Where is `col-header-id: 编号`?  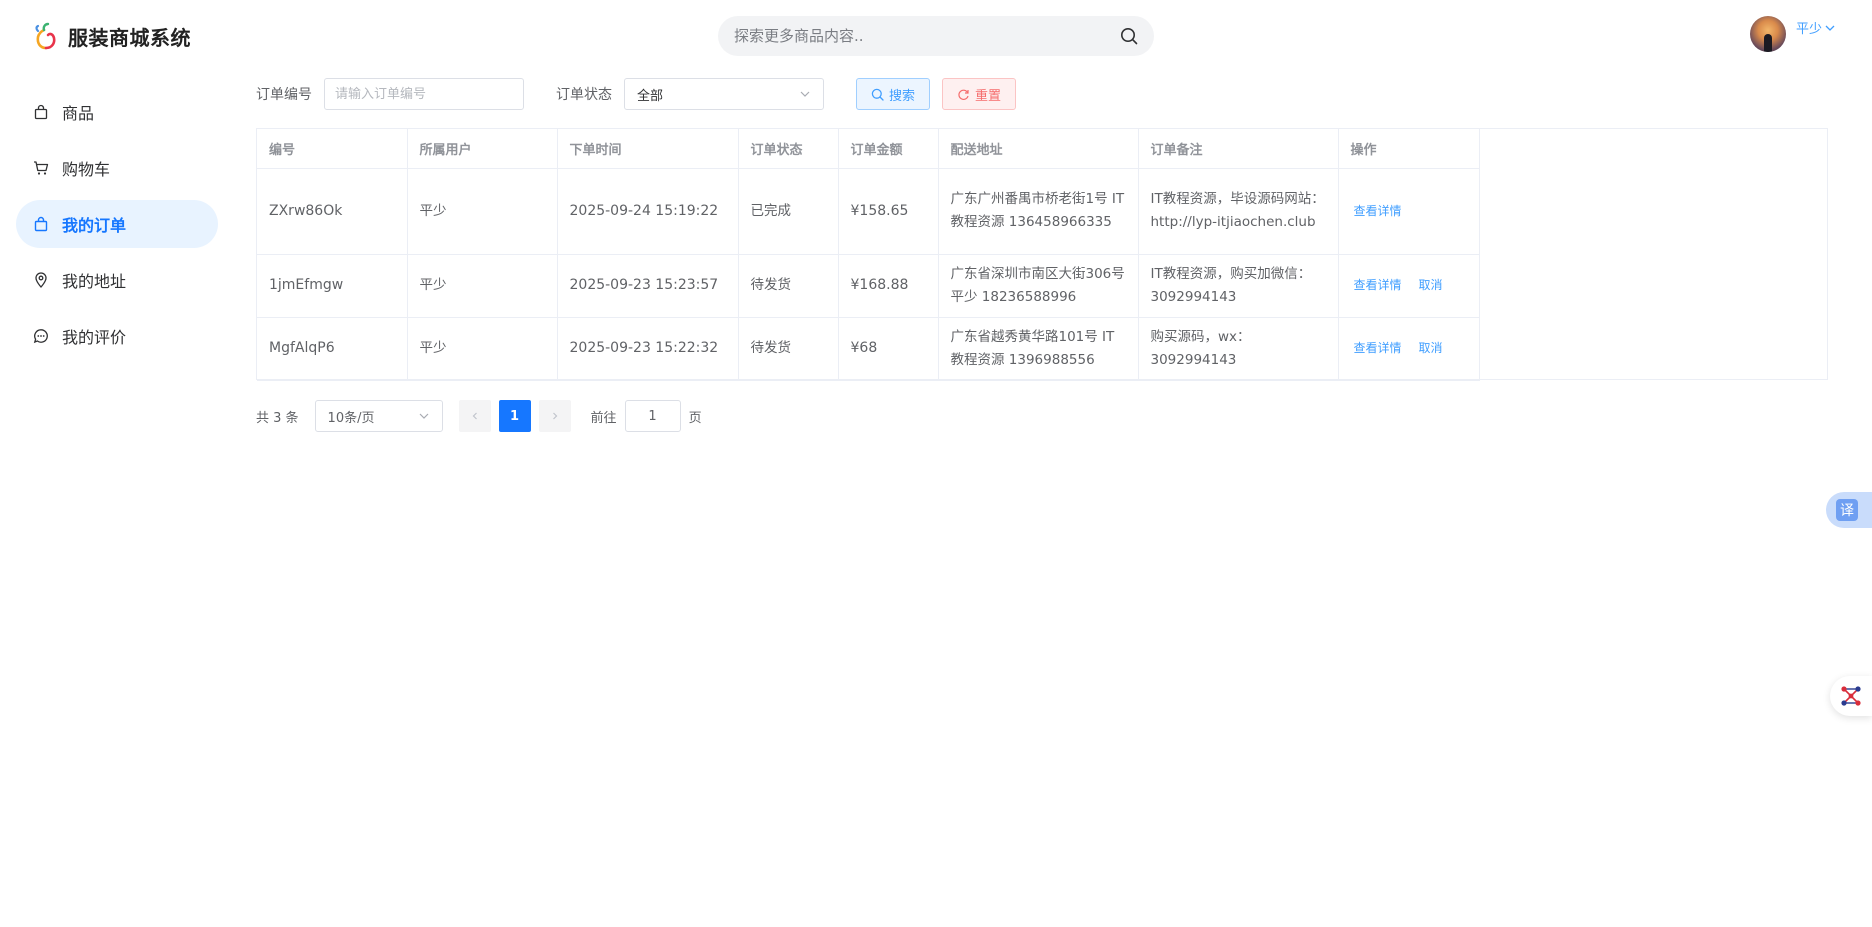
col-header-id: 编号 is located at coordinates (332, 149).